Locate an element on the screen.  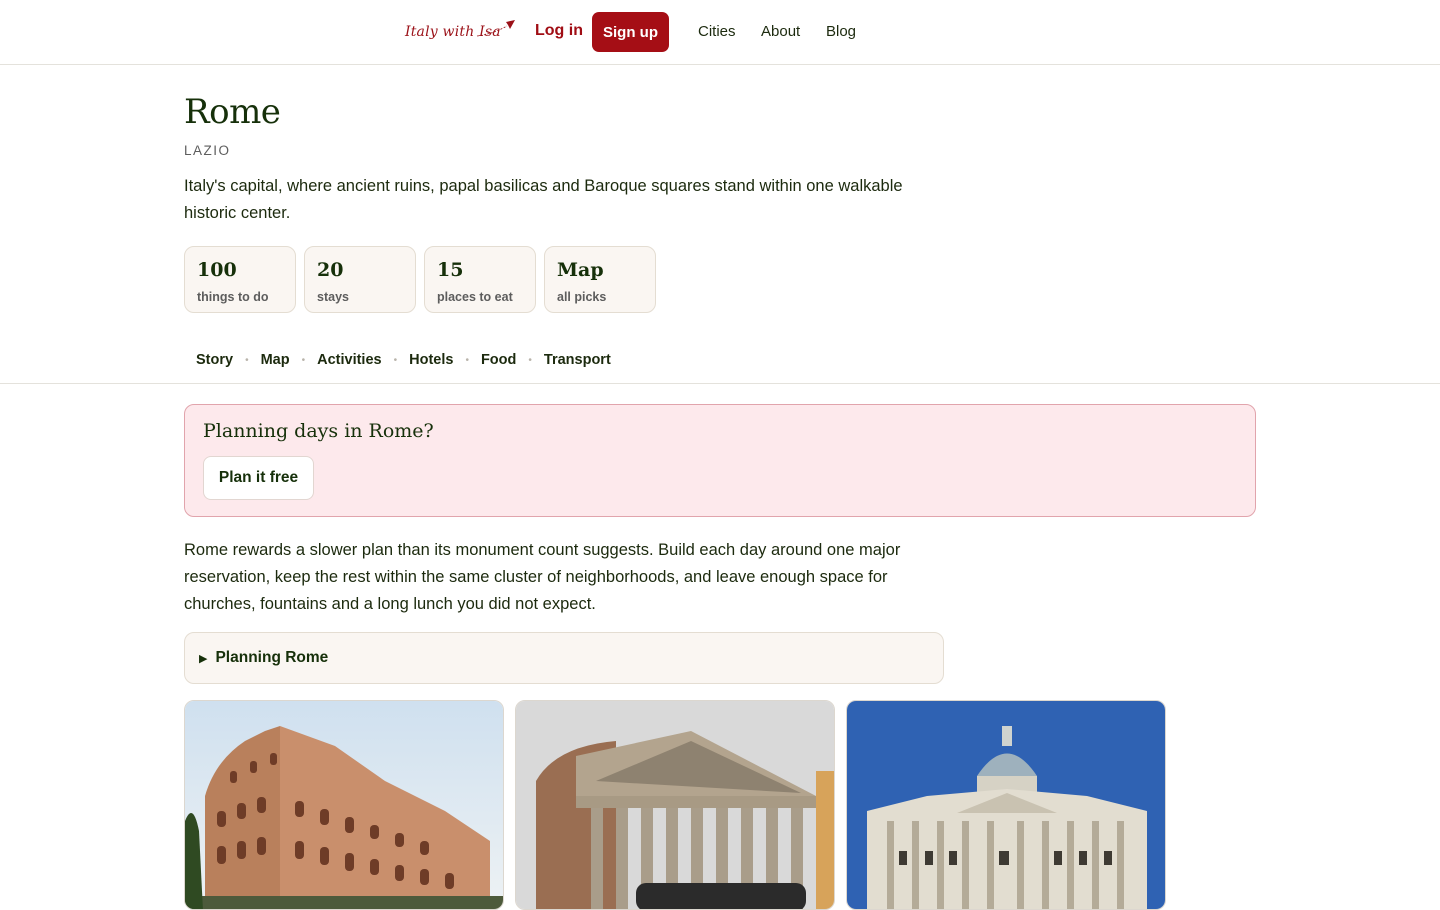
page-title: Rome is located at coordinates (232, 112).